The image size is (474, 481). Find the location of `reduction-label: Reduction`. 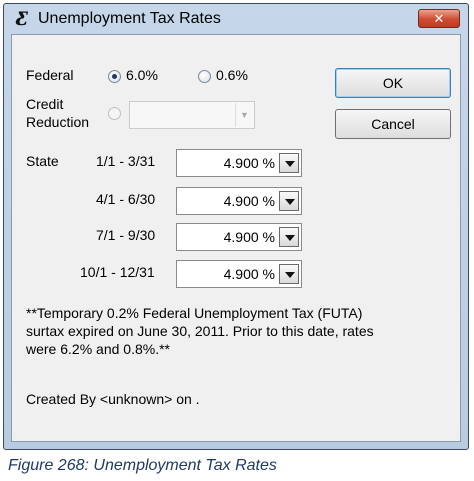

reduction-label: Reduction is located at coordinates (58, 122).